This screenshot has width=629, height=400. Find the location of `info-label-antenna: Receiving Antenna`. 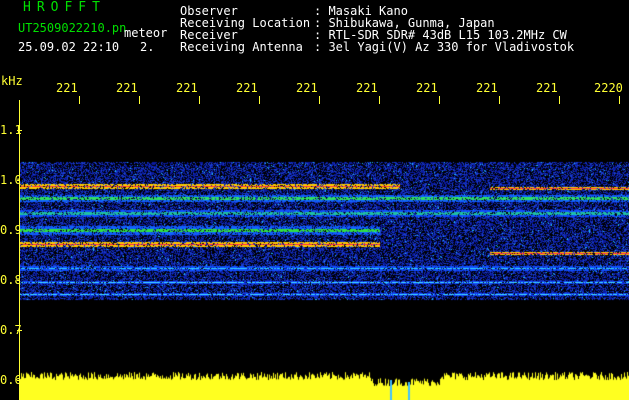

info-label-antenna: Receiving Antenna is located at coordinates (241, 47).